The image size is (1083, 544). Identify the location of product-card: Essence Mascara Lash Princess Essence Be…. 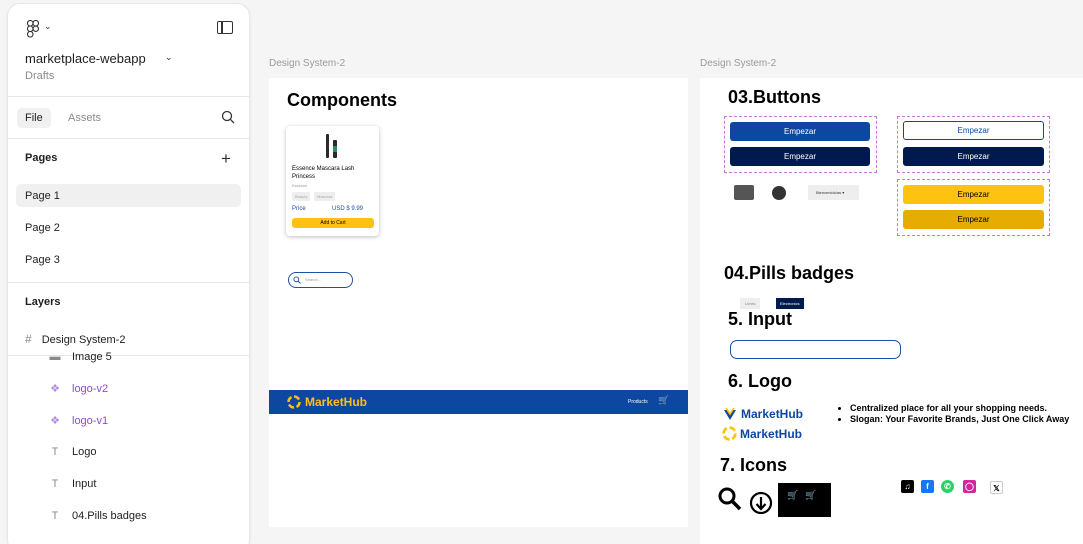
(332, 181).